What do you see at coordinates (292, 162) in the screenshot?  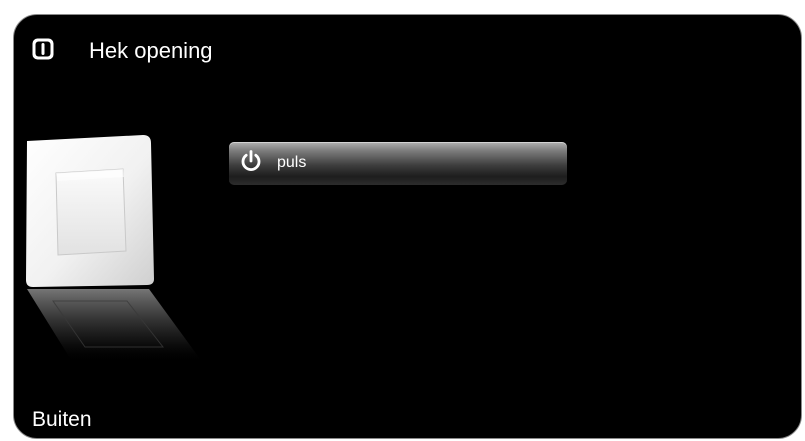 I see `puls-button-label: puls` at bounding box center [292, 162].